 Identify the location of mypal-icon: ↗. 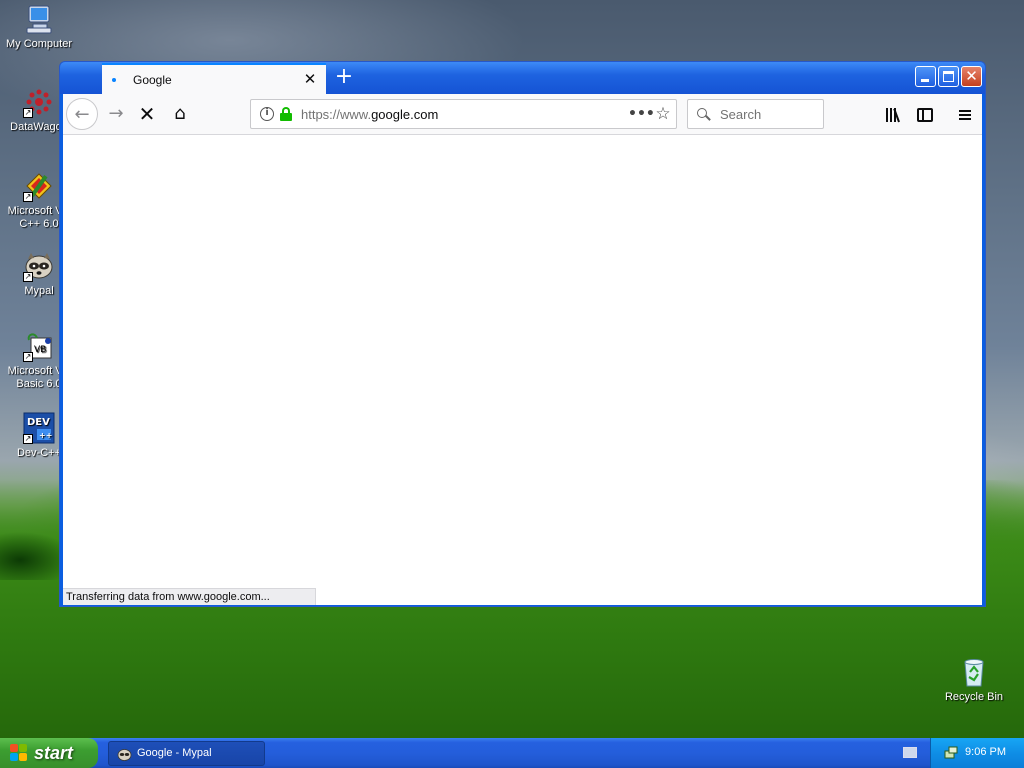
(39, 266).